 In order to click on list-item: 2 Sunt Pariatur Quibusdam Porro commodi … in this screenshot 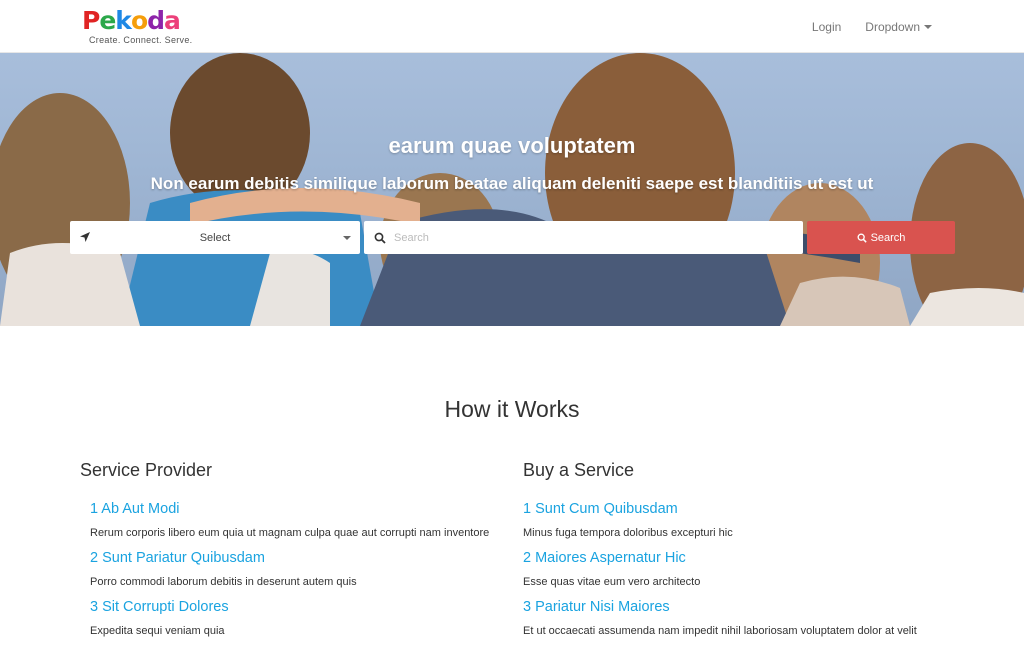, I will do `click(295, 569)`.